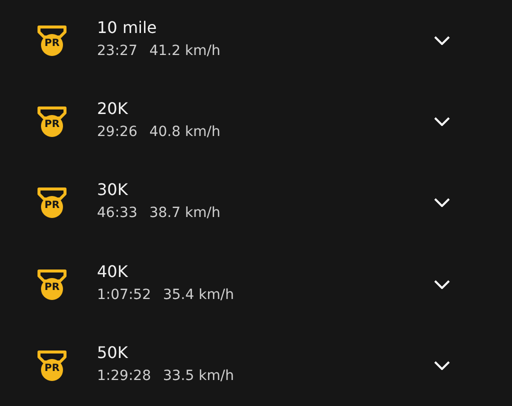 The image size is (512, 406). Describe the element at coordinates (112, 271) in the screenshot. I see `record-title: 40K` at that location.